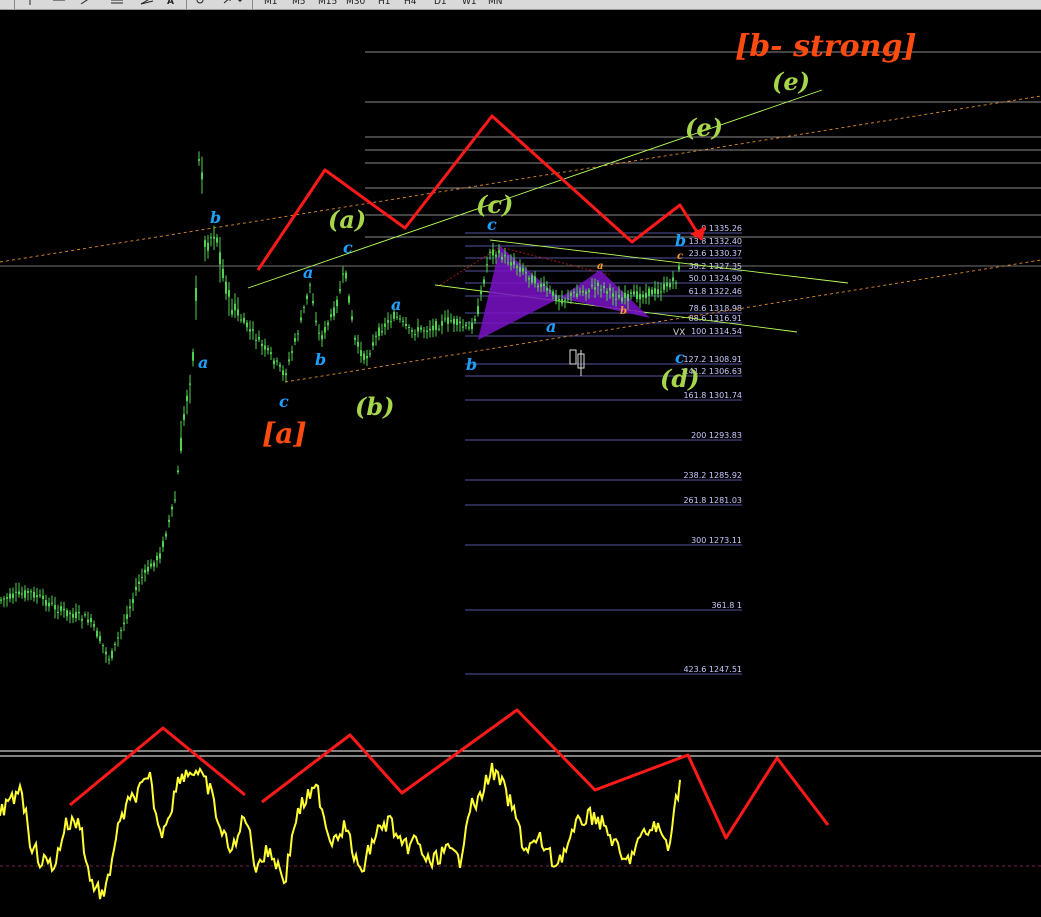 The image size is (1041, 917). What do you see at coordinates (410, 4) in the screenshot?
I see `timeframe-h4: H4` at bounding box center [410, 4].